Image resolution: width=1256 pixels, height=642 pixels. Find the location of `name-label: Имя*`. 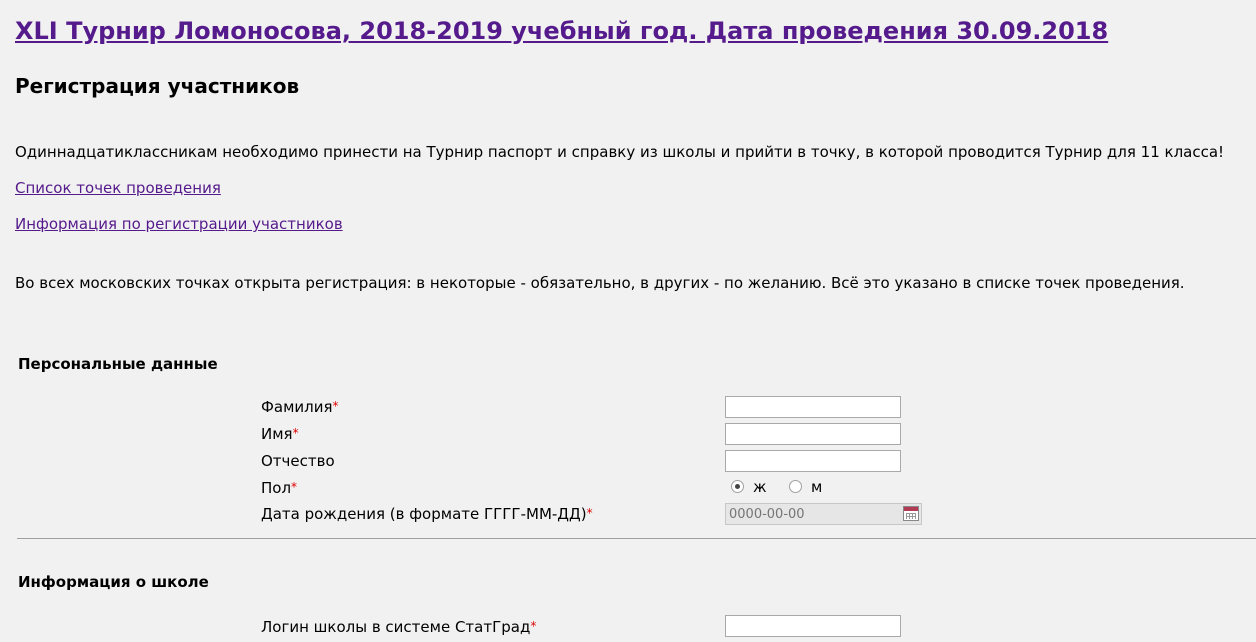

name-label: Имя* is located at coordinates (280, 434).